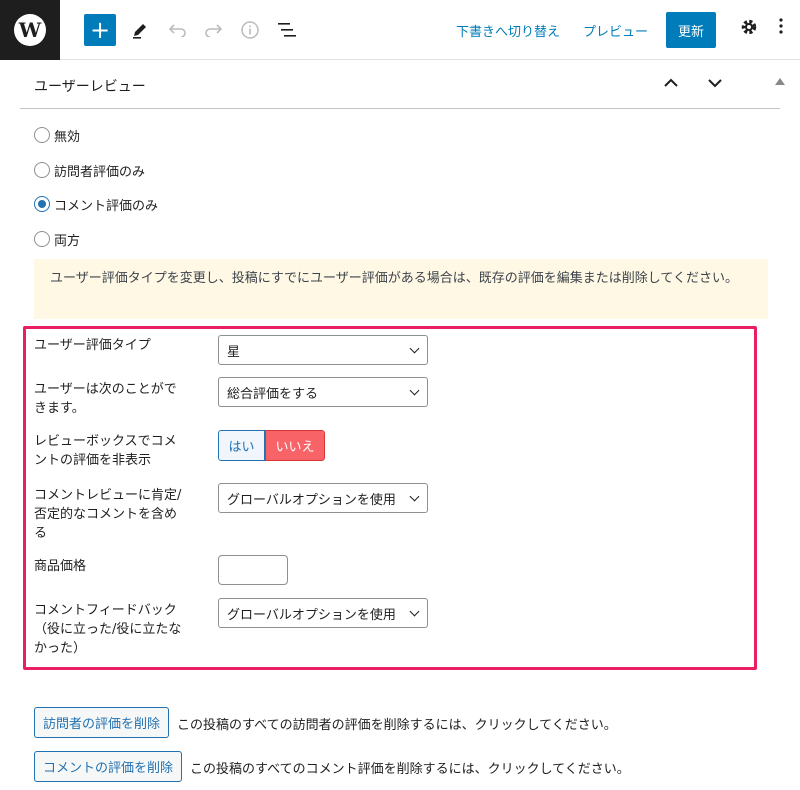 This screenshot has height=790, width=800. I want to click on radio-option-both: 両方, so click(57, 239).